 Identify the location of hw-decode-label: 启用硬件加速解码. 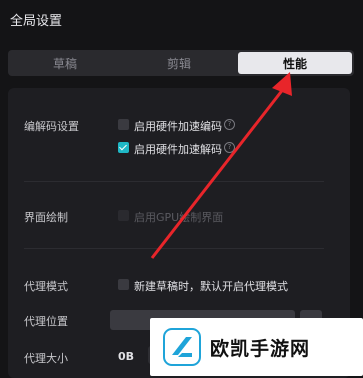
(178, 149).